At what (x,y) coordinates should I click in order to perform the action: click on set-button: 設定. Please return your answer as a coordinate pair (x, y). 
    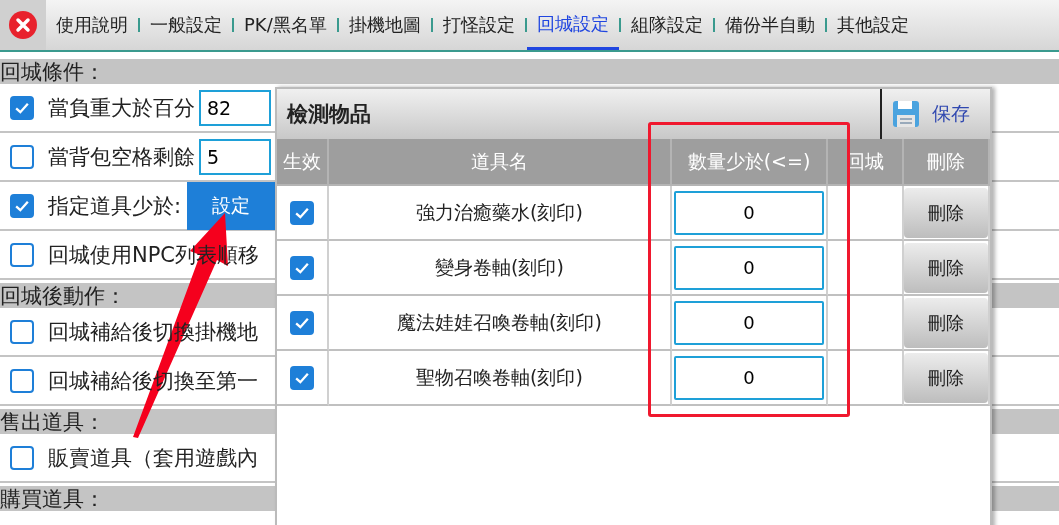
    Looking at the image, I should click on (231, 205).